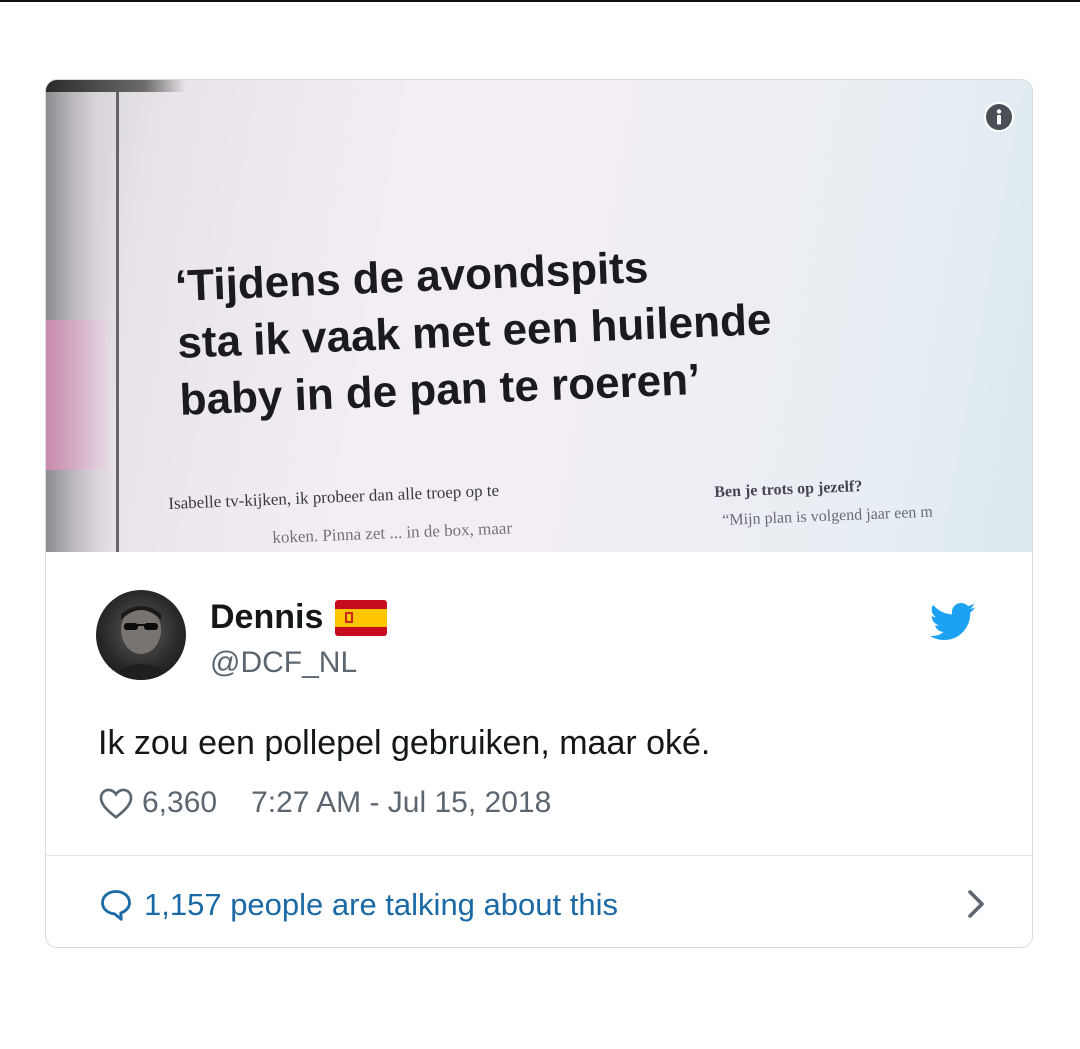  What do you see at coordinates (283, 663) in the screenshot?
I see `author-handle: @DCF_NL` at bounding box center [283, 663].